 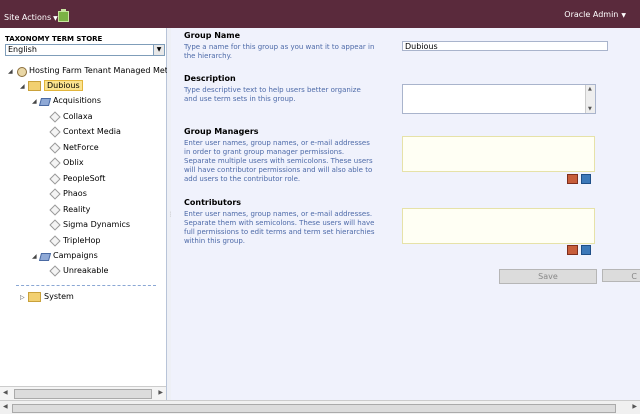 What do you see at coordinates (548, 276) in the screenshot?
I see `save-button: Save` at bounding box center [548, 276].